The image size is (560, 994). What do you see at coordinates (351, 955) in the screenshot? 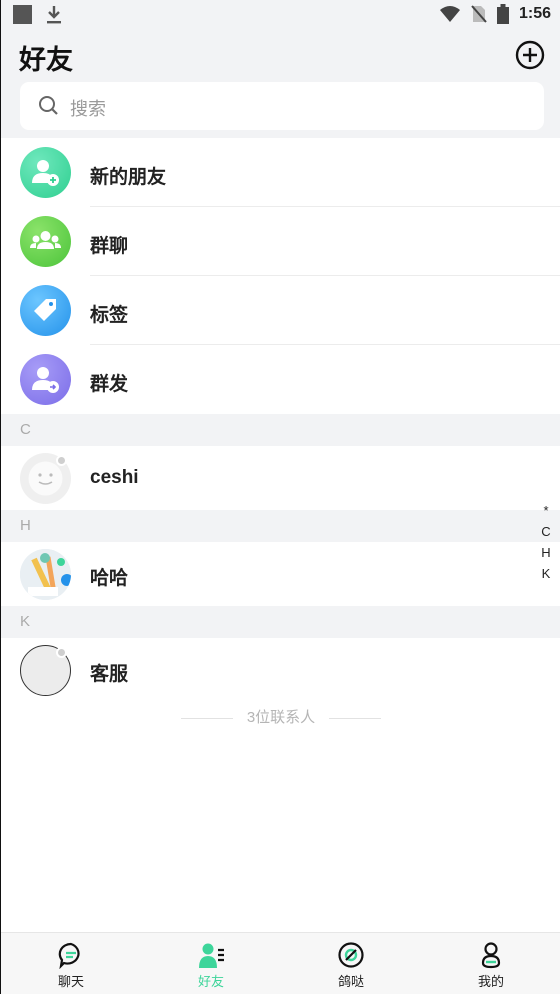
I see `discover-icon` at bounding box center [351, 955].